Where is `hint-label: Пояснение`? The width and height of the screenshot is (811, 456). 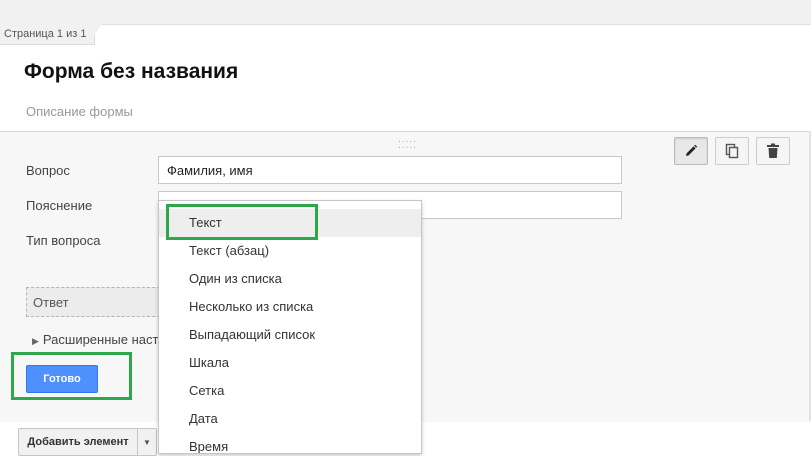 hint-label: Пояснение is located at coordinates (59, 205).